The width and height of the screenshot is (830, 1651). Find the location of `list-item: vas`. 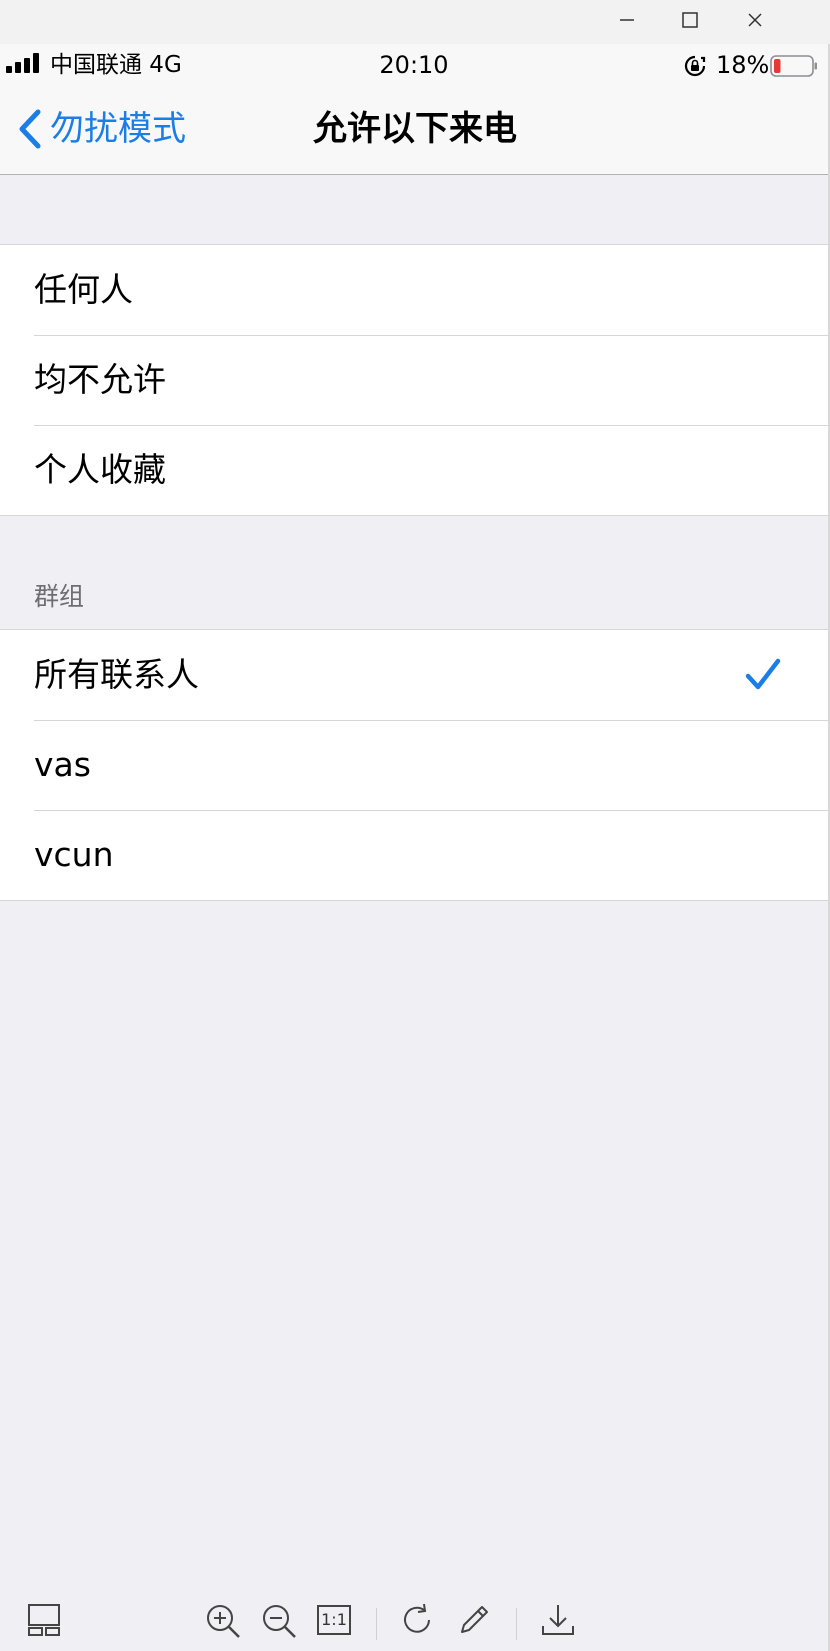

list-item: vas is located at coordinates (414, 765).